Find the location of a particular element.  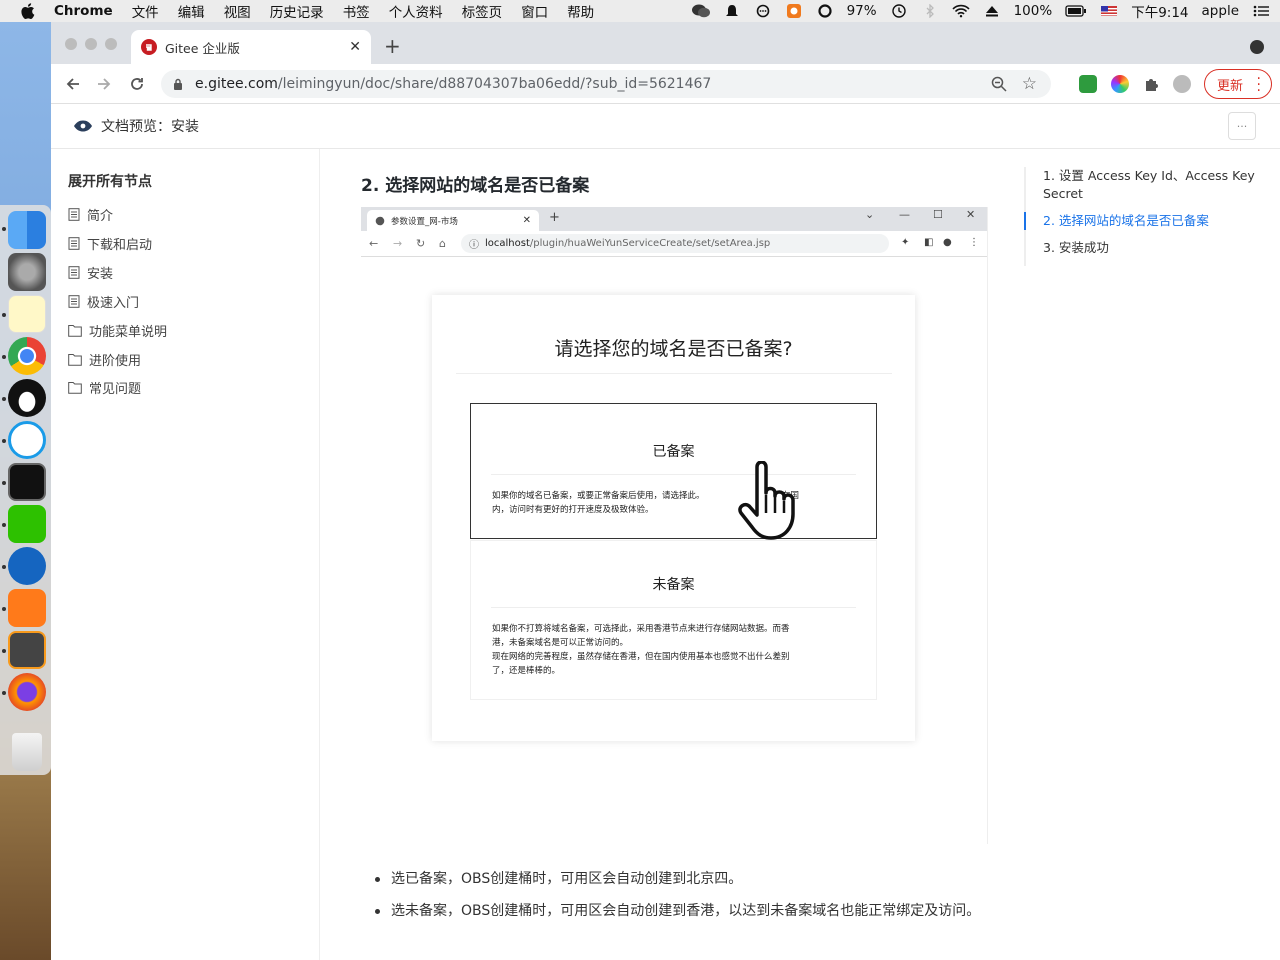

menu-profiles: 个人资料 is located at coordinates (416, 11).